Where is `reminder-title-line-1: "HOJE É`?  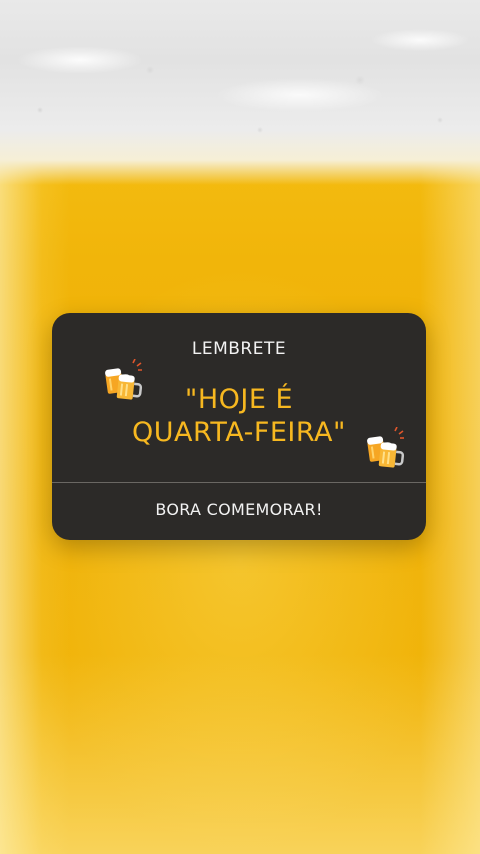
reminder-title-line-1: "HOJE É is located at coordinates (239, 399).